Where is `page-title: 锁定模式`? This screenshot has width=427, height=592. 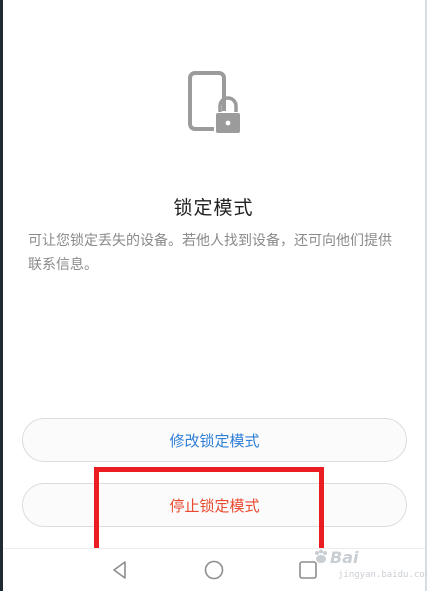 page-title: 锁定模式 is located at coordinates (213, 208).